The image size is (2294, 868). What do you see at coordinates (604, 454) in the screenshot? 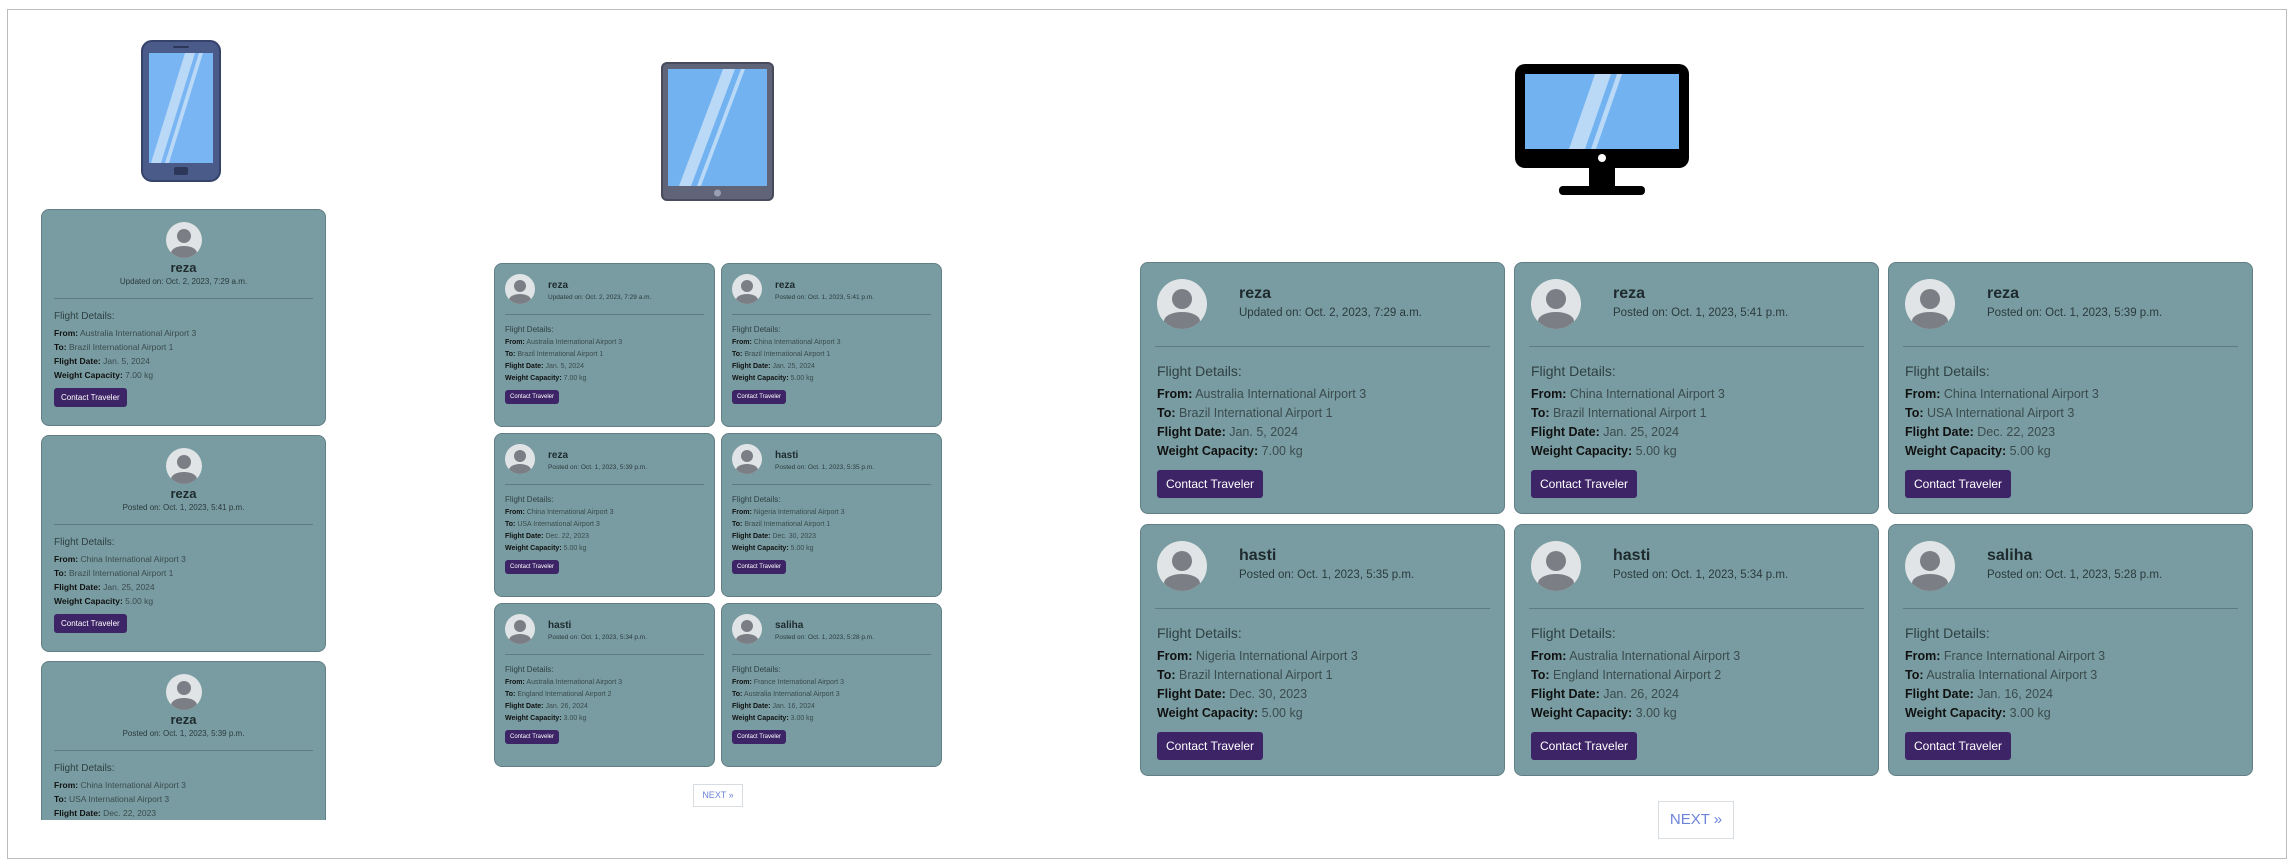
I see `card-header: reza Posted on: Oct. 1, 2023, 5:39 p.m.` at bounding box center [604, 454].